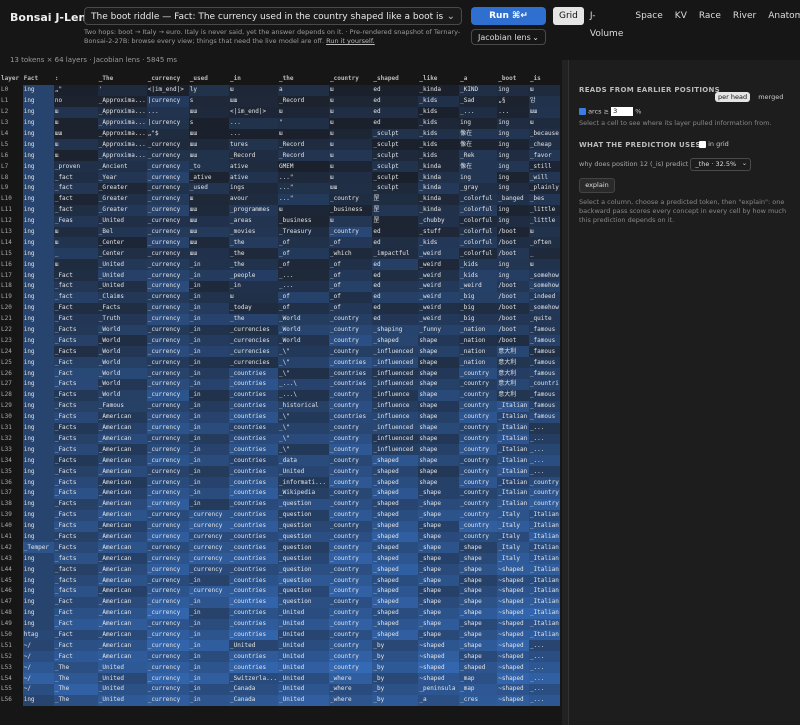  Describe the element at coordinates (350, 700) in the screenshot. I see `grid-cell: _where` at that location.